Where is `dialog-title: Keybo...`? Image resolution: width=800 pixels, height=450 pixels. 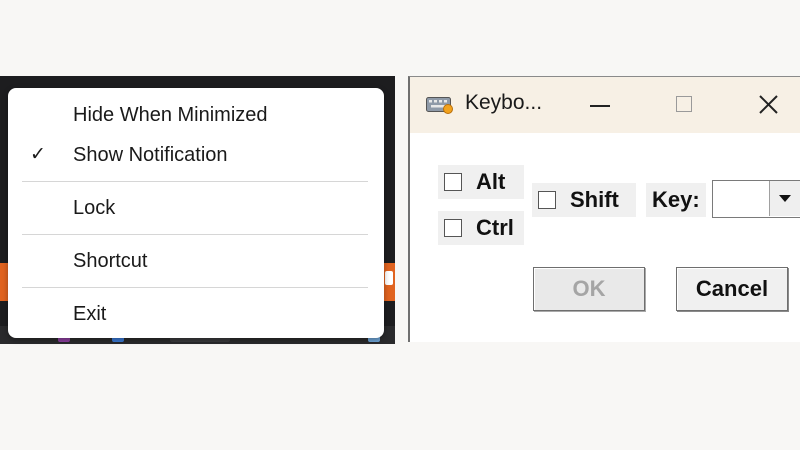
dialog-title: Keybo... is located at coordinates (504, 102).